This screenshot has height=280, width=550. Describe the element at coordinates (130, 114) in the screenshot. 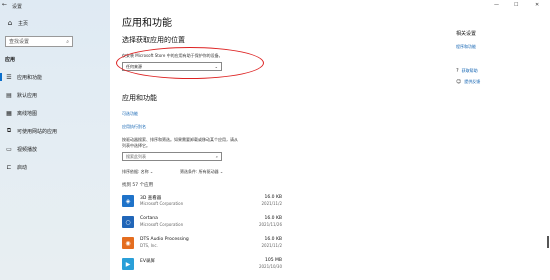

I see `optional-features-link: 可选功能` at that location.